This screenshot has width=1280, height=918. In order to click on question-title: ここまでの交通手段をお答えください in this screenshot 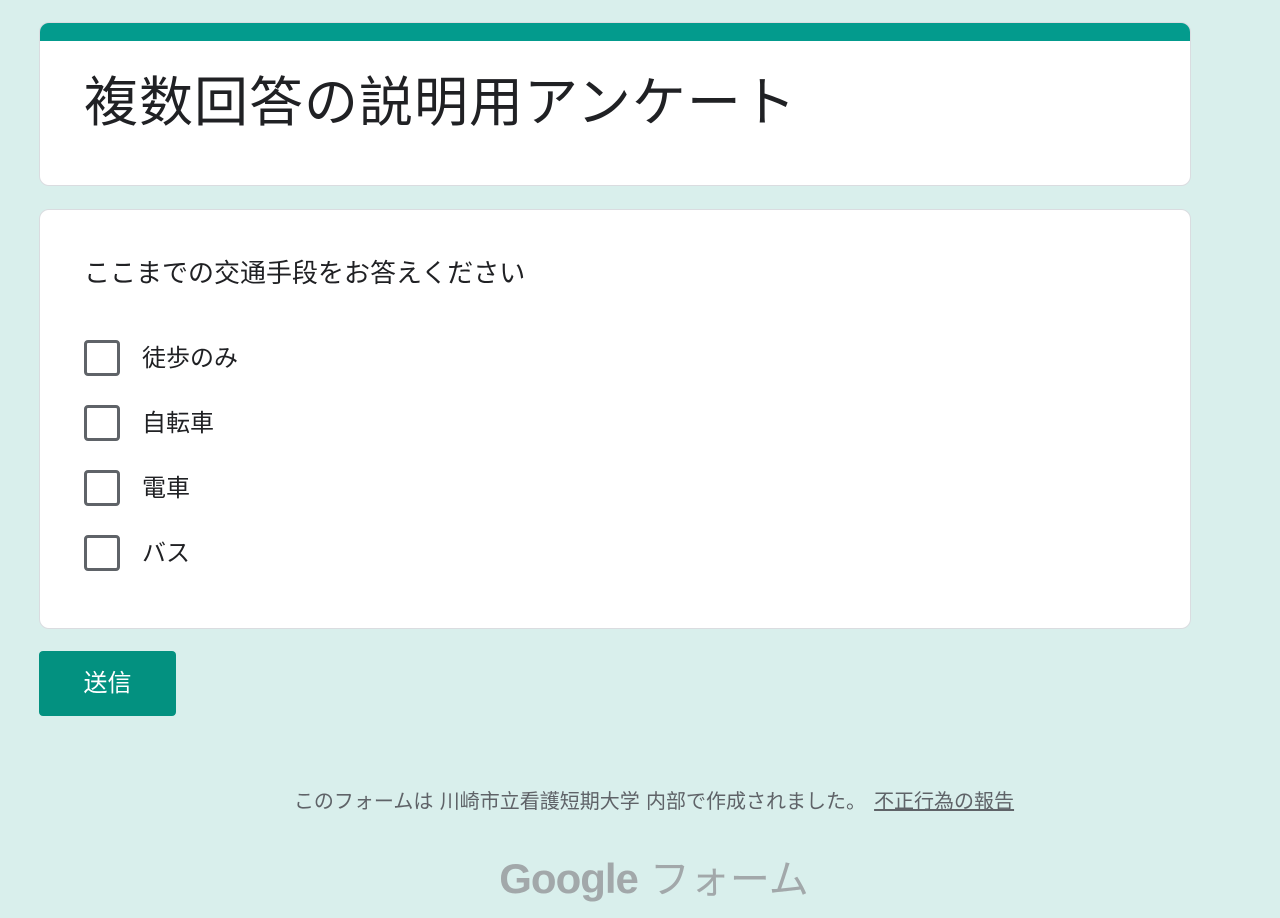, I will do `click(305, 274)`.